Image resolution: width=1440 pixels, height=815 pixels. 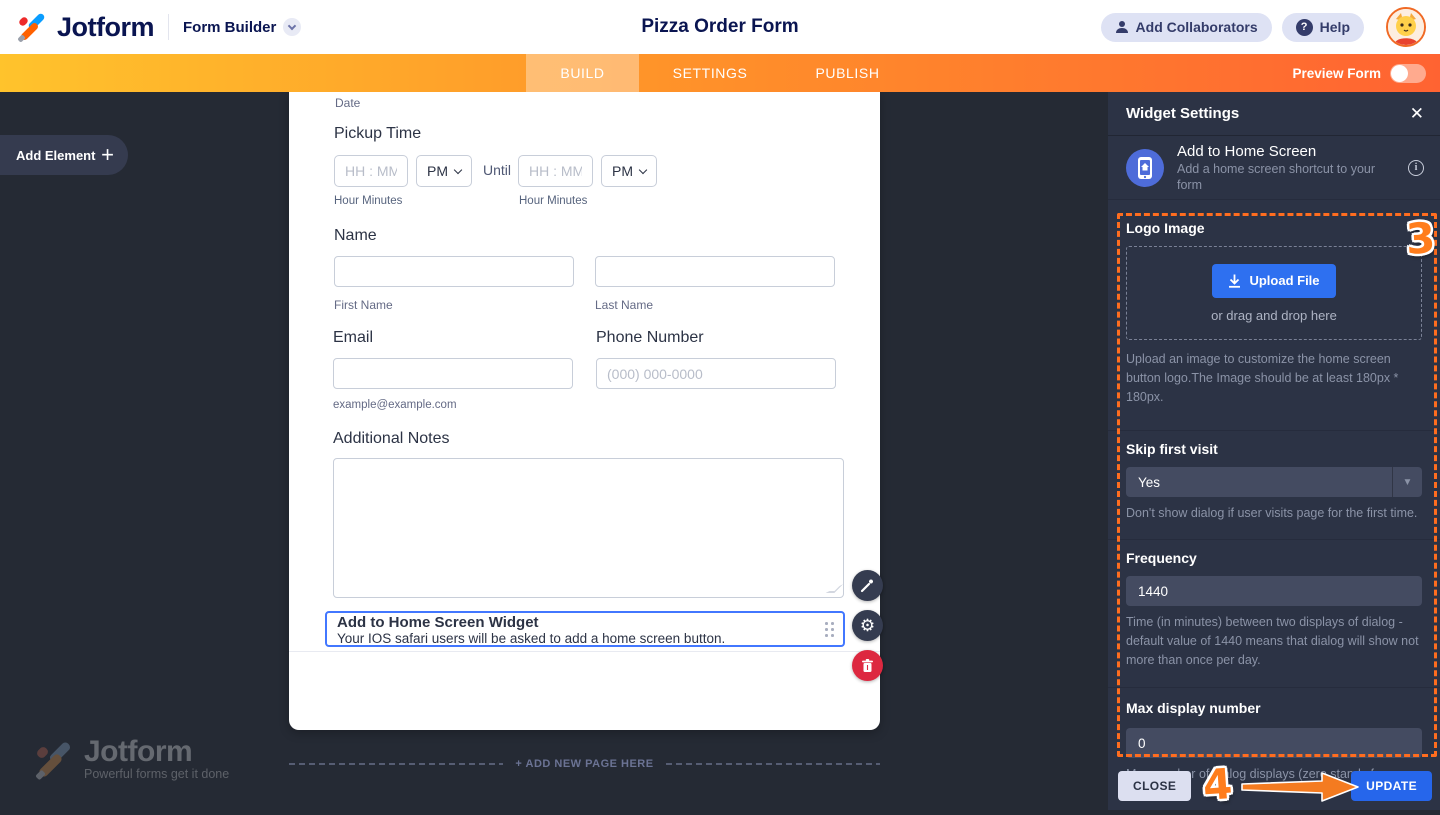 I want to click on plus-icon: +, so click(x=107, y=154).